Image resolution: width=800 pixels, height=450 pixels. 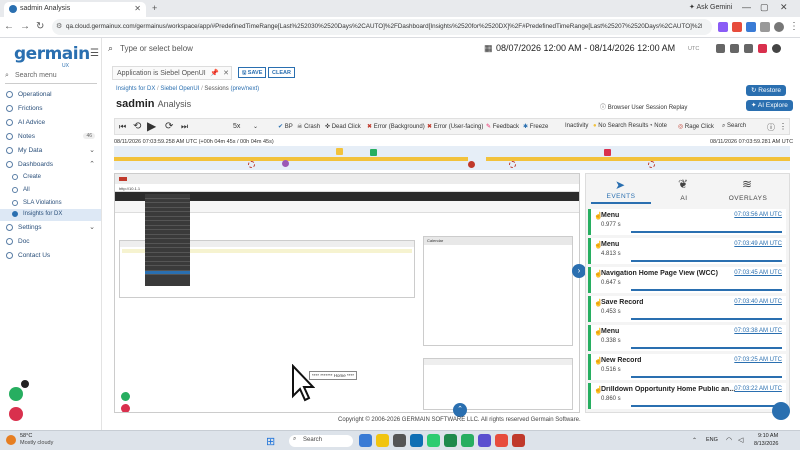 What do you see at coordinates (50, 137) in the screenshot?
I see `sidebar-item-notes: Notes 46` at bounding box center [50, 137].